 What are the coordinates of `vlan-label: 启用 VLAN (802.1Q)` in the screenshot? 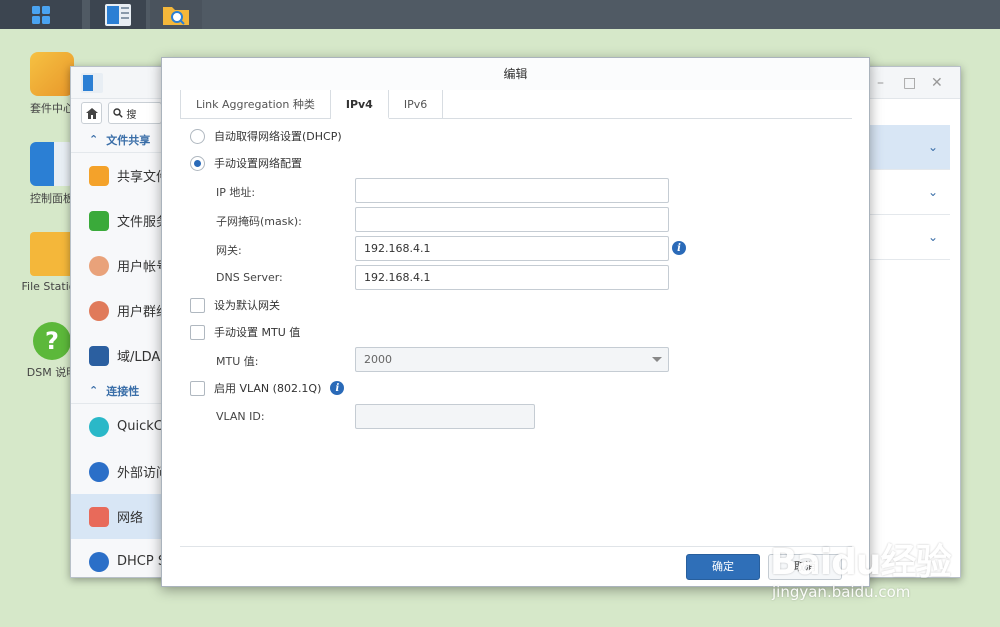 It's located at (268, 388).